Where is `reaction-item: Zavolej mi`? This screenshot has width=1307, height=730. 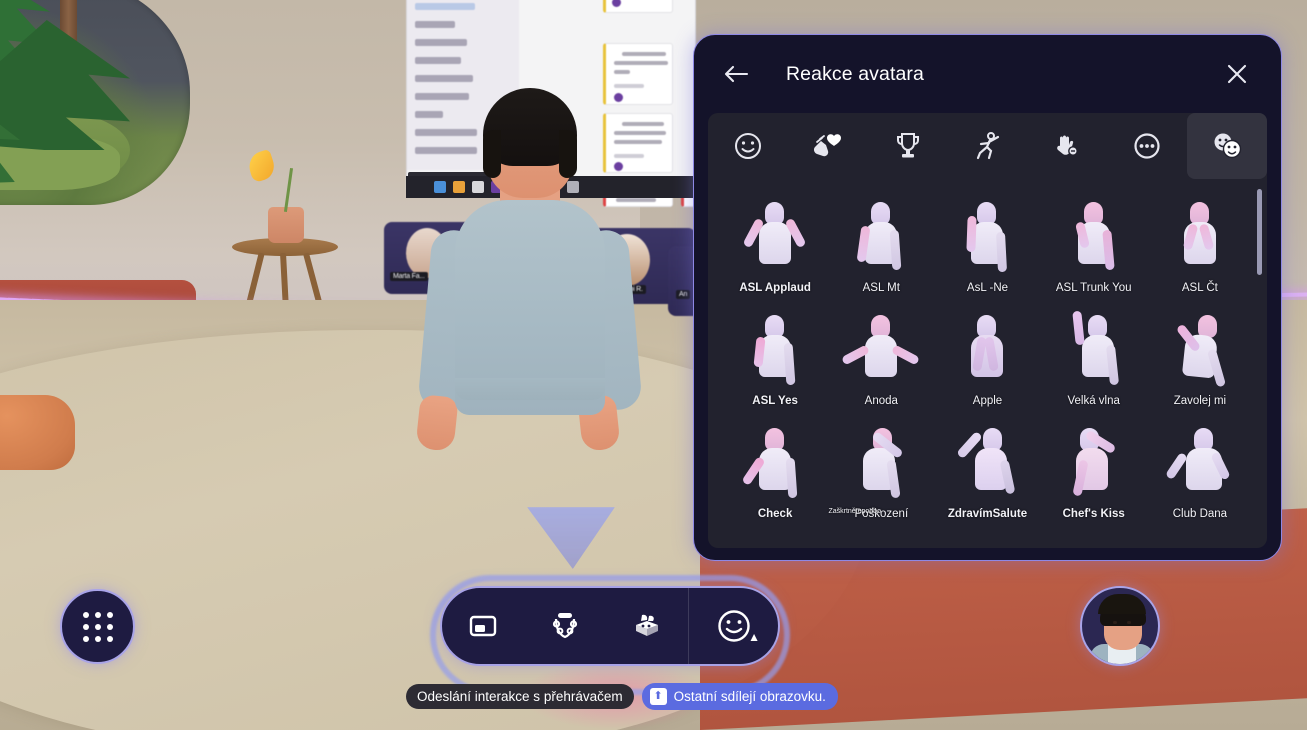
reaction-item: Zavolej mi is located at coordinates (1200, 356).